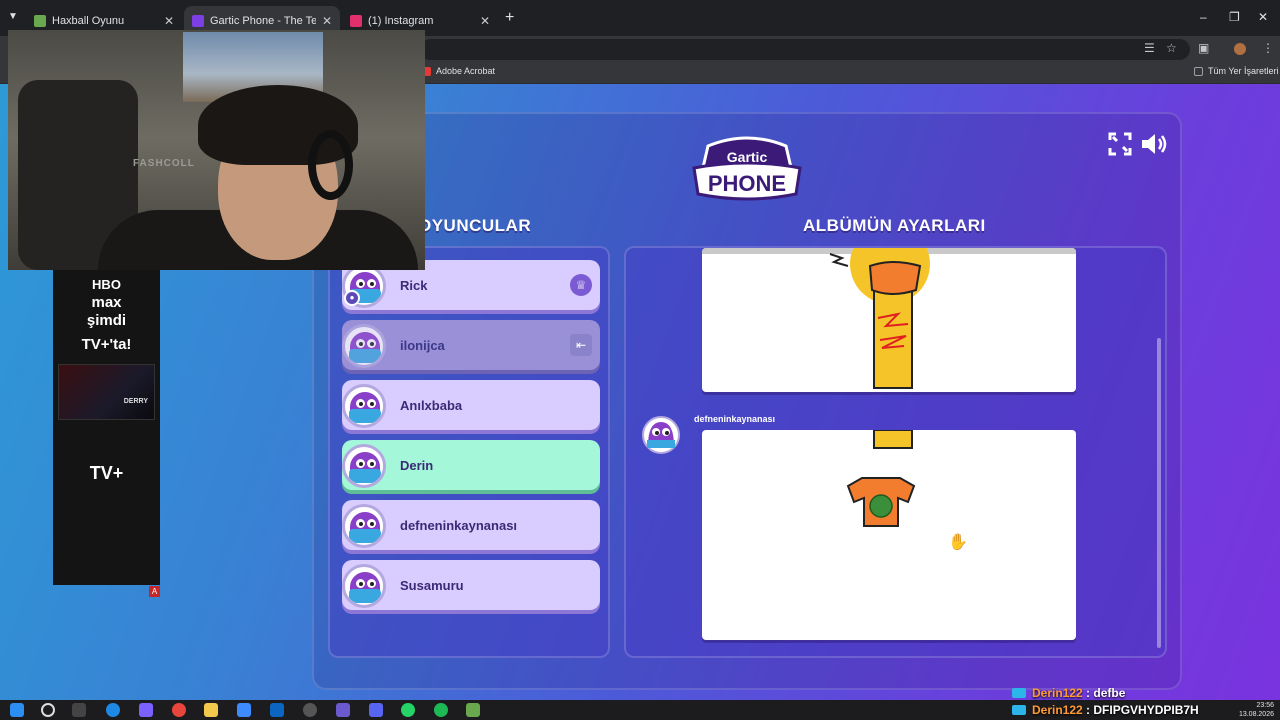  I want to click on crown-icon: ♕, so click(581, 285).